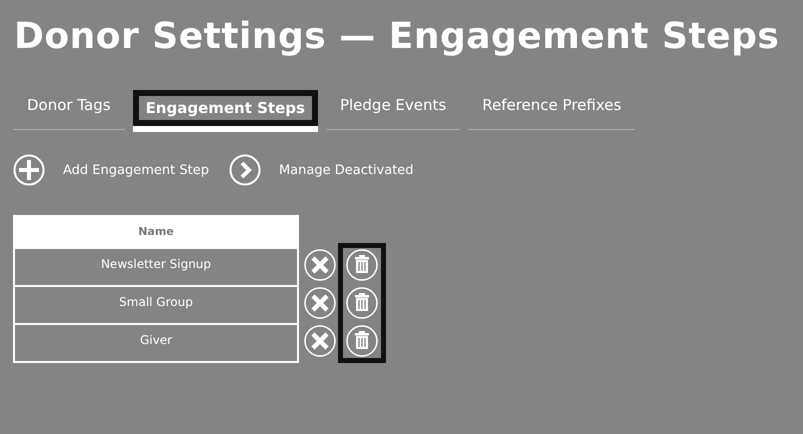 This screenshot has height=434, width=803. Describe the element at coordinates (156, 305) in the screenshot. I see `table-cell: Small Group` at that location.